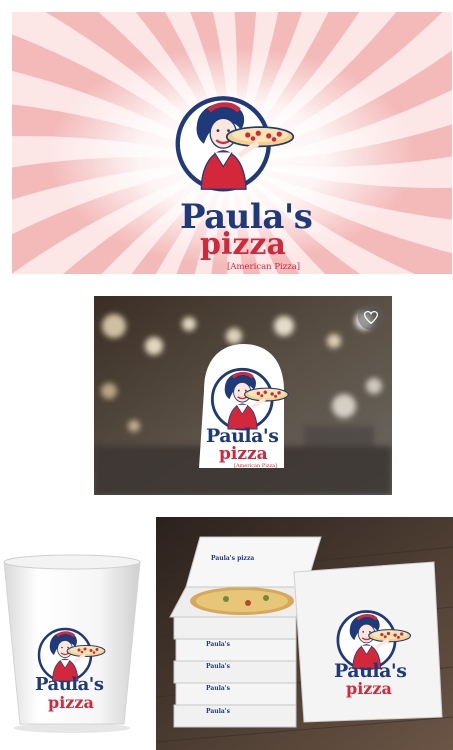 The image size is (453, 750). What do you see at coordinates (255, 466) in the screenshot?
I see `svg-text: [American Pizza]` at bounding box center [255, 466].